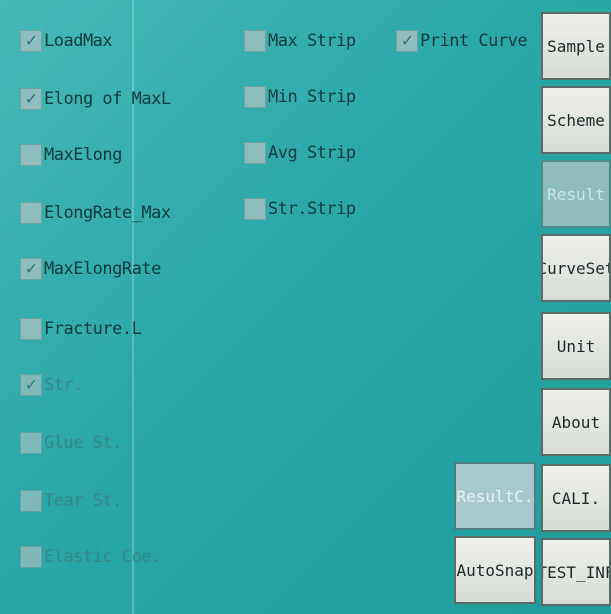  Describe the element at coordinates (312, 209) in the screenshot. I see `option-label: Str.Strip` at that location.